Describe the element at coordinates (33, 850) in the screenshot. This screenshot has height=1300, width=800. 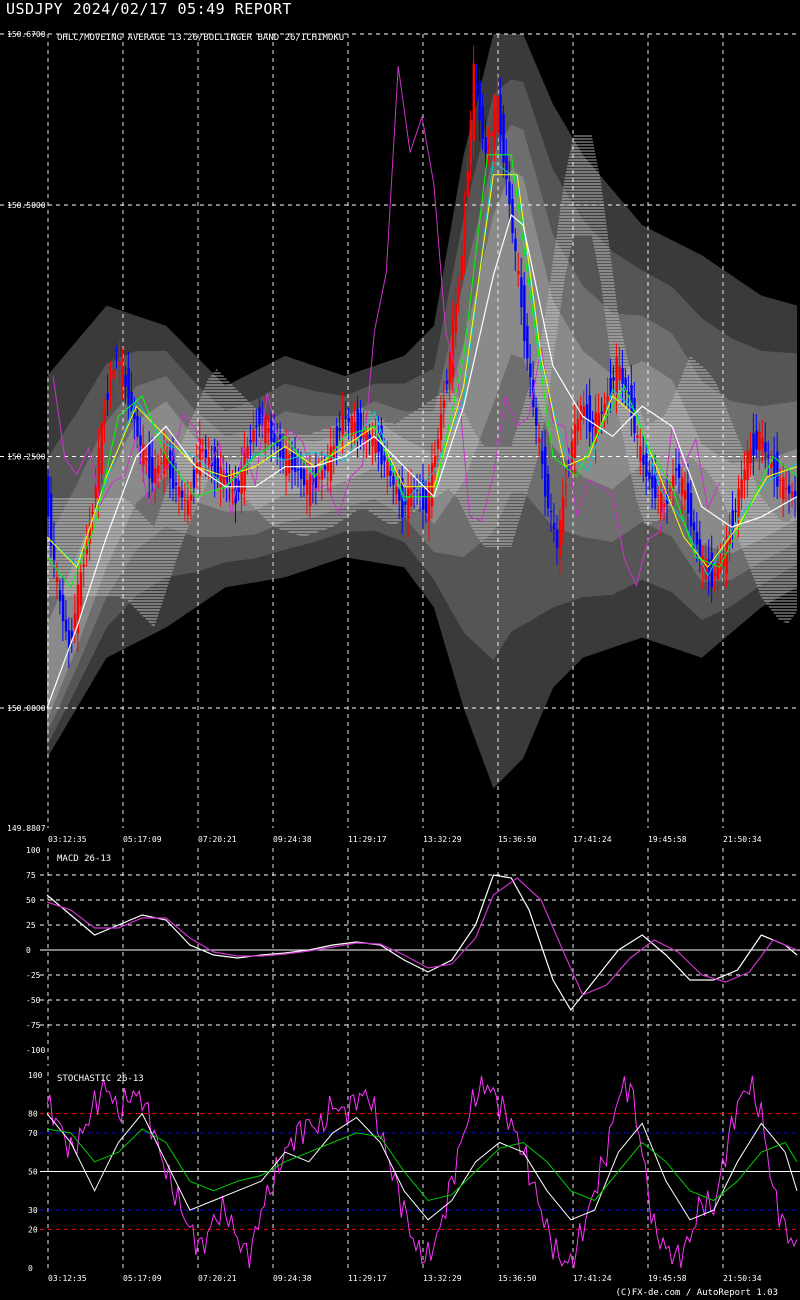
I see `macd-y-tick-label: 100` at that location.